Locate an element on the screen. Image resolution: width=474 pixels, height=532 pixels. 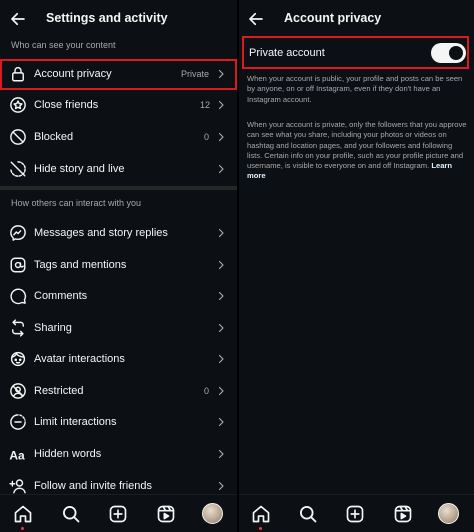
settings-item-account-privacy: Account privacy Private is located at coordinates (118, 74).